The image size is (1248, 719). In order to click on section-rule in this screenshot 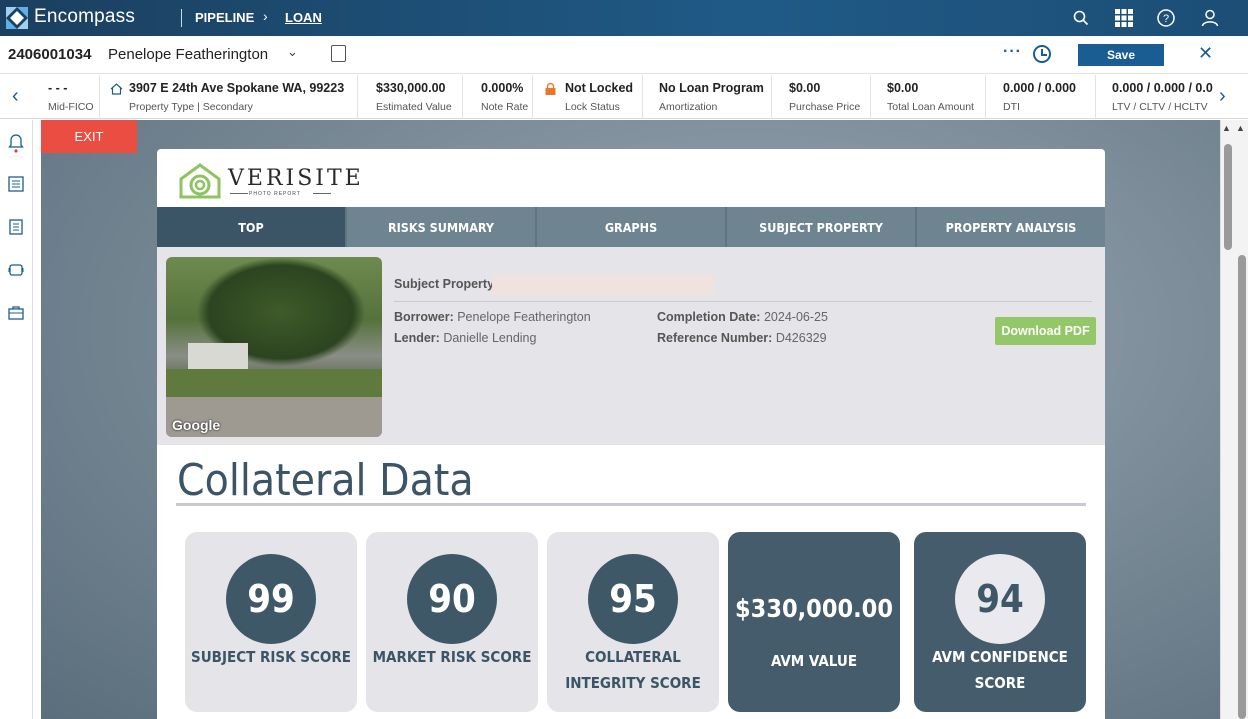, I will do `click(631, 504)`.